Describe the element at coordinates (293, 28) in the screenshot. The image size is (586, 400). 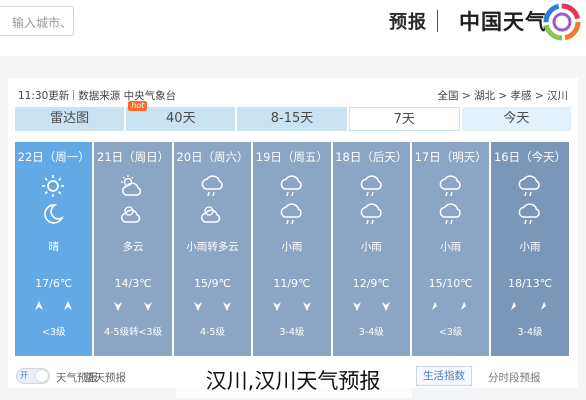
I see `site-header: 输入城市、 预报 中国天气` at that location.